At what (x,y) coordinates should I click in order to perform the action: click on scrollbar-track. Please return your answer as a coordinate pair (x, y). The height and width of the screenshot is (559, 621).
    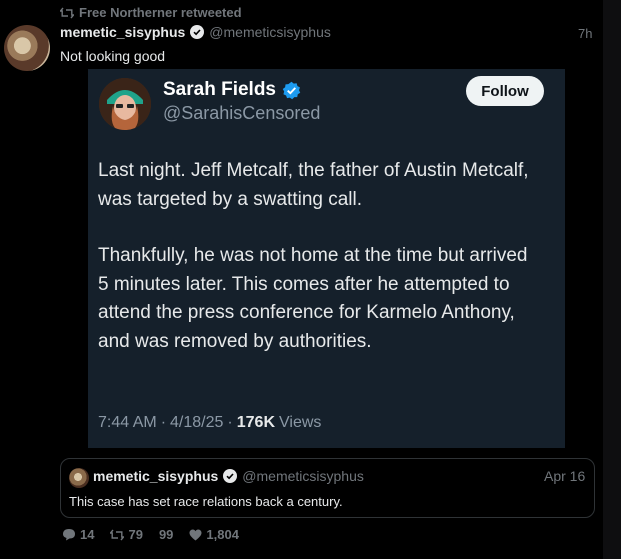
    Looking at the image, I should click on (612, 279).